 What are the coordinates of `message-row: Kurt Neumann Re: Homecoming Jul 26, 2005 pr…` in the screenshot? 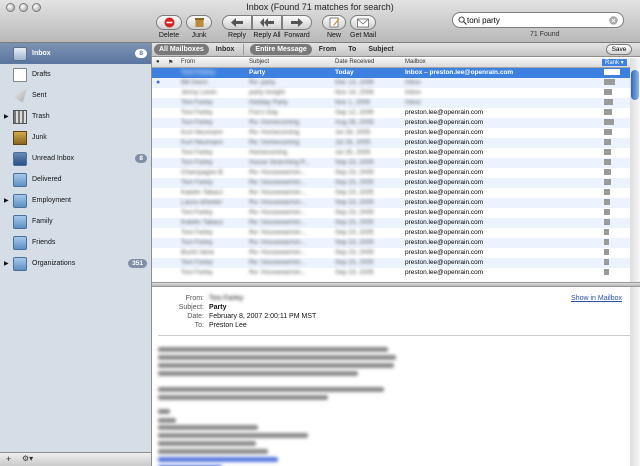 It's located at (391, 143).